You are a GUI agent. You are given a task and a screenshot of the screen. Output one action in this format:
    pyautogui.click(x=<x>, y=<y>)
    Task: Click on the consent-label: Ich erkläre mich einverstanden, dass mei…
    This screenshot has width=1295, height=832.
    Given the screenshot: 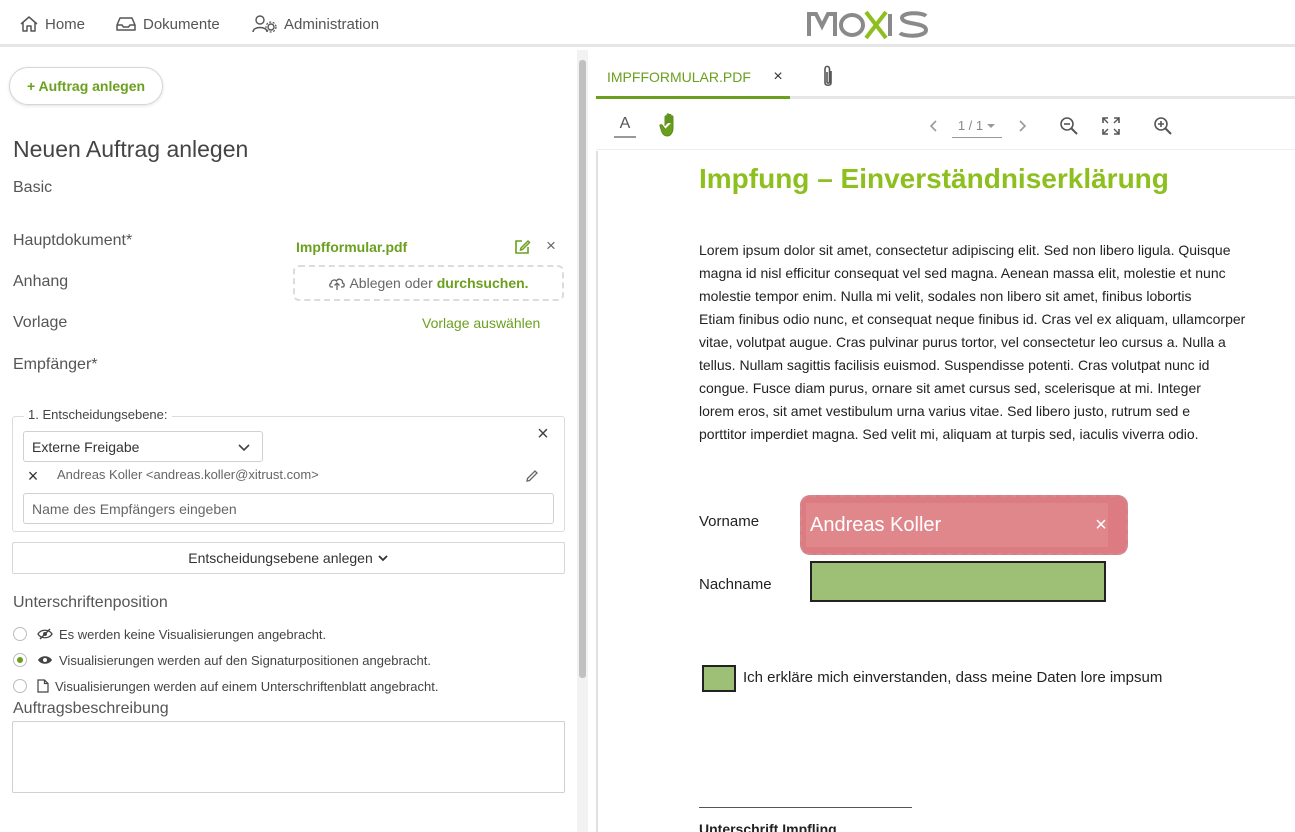 What is the action you would take?
    pyautogui.click(x=953, y=677)
    